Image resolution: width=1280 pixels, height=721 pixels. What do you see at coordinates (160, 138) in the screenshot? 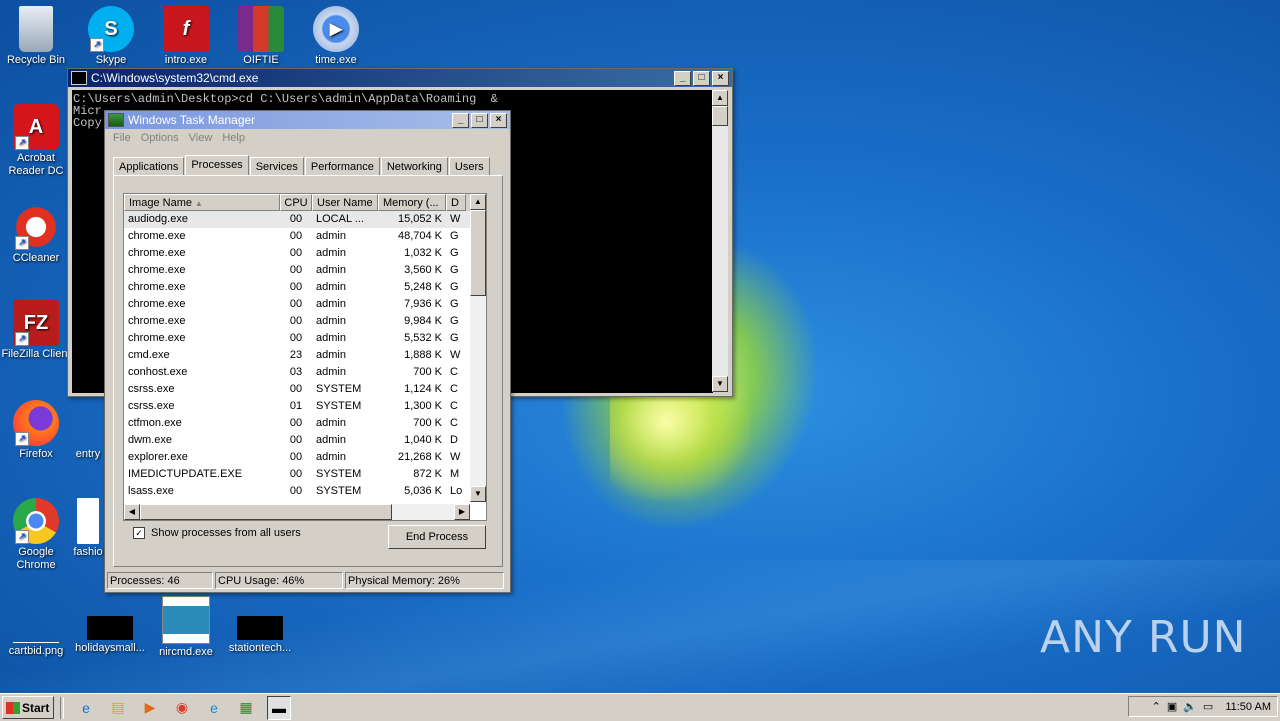
I see `menu-options: Options` at bounding box center [160, 138].